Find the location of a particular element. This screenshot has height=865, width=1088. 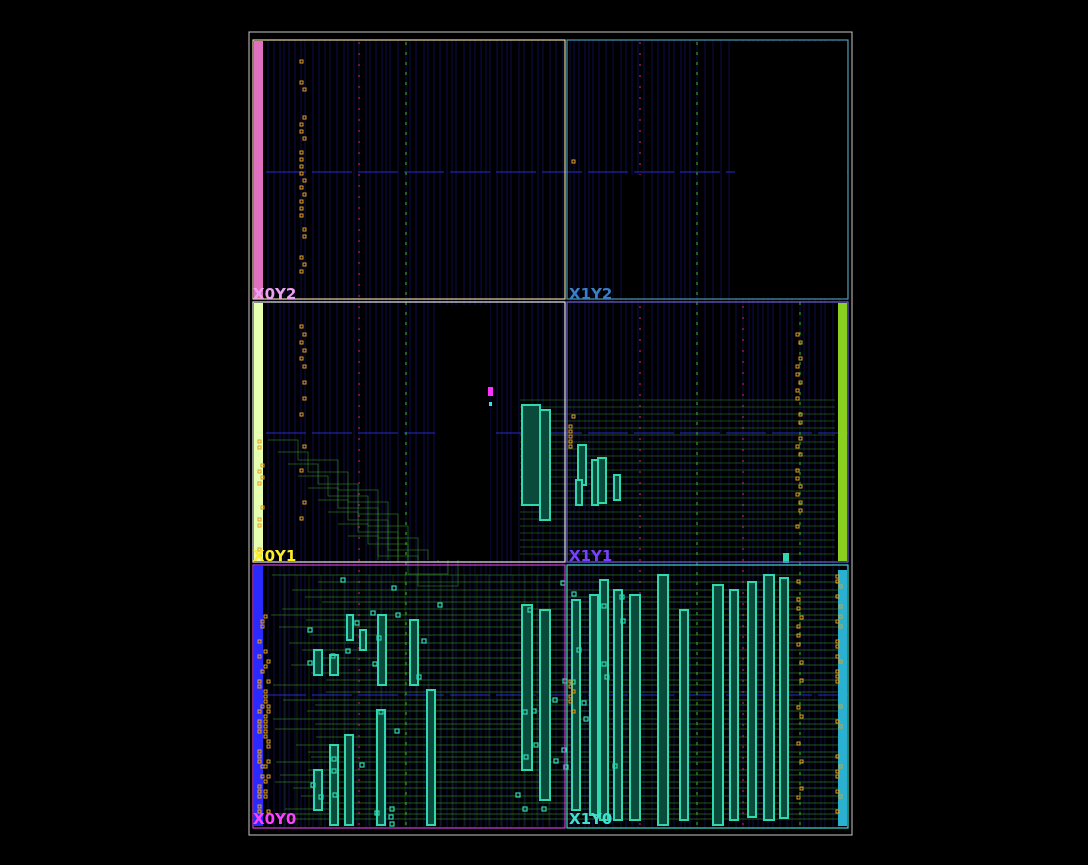

region-label-x0y2: X0Y2 is located at coordinates (274, 294).